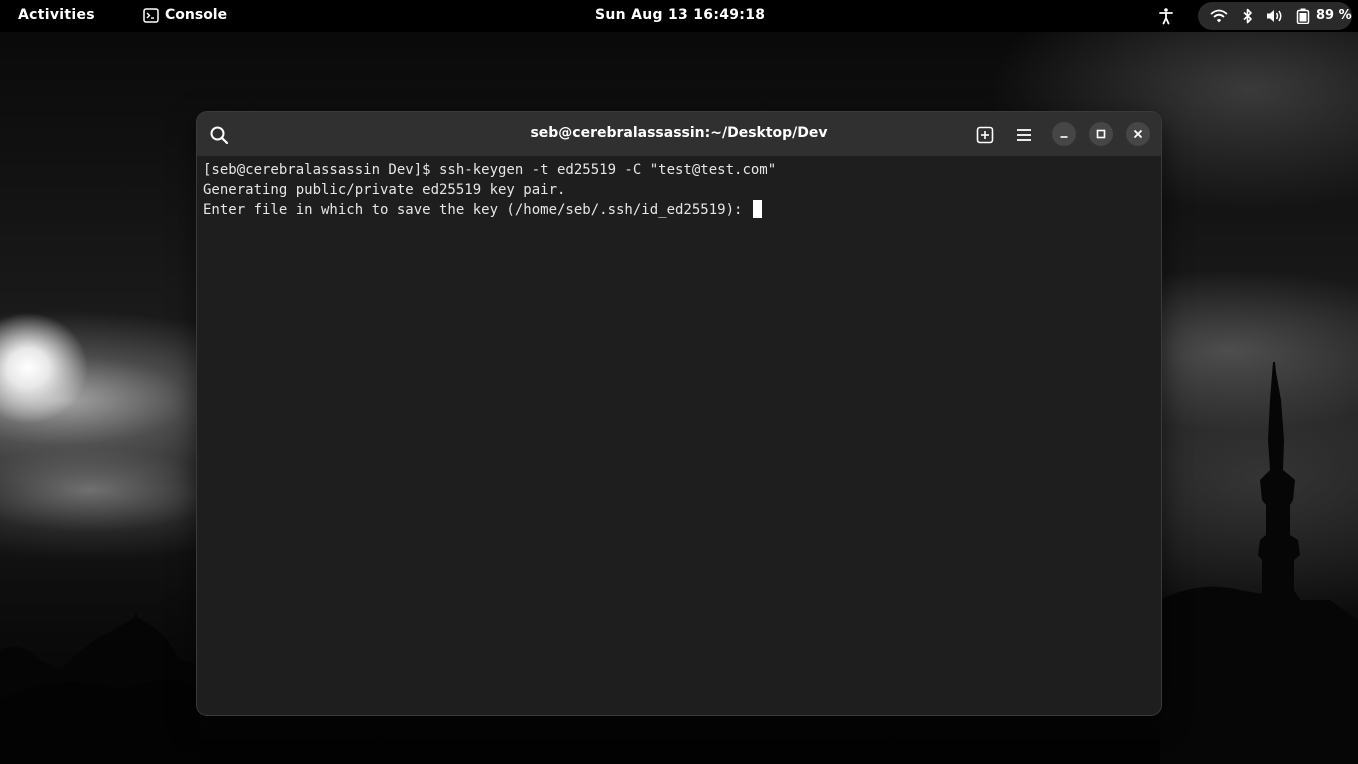 The width and height of the screenshot is (1358, 764). I want to click on close-icon, so click(1138, 134).